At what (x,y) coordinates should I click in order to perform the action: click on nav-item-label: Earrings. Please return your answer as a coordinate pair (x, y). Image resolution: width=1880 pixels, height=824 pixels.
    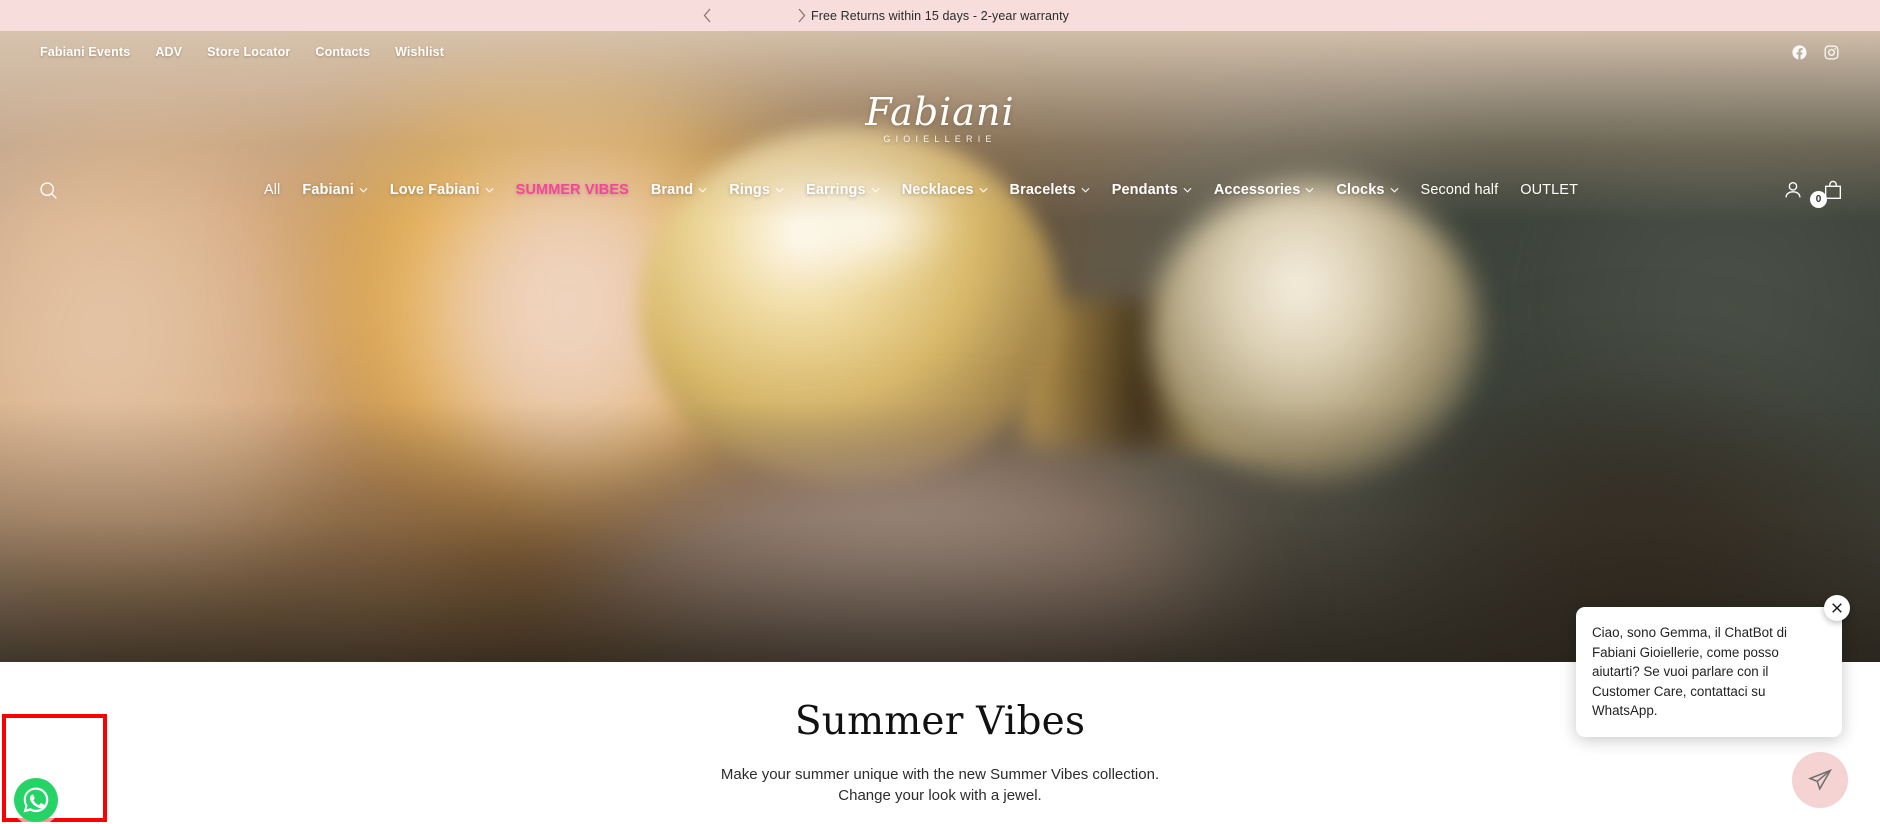
    Looking at the image, I should click on (836, 190).